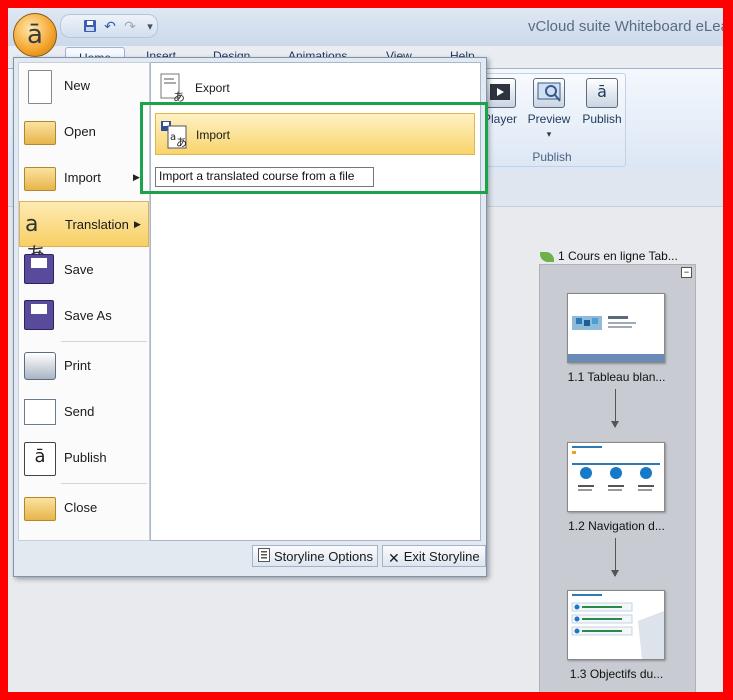 Image resolution: width=733 pixels, height=700 pixels. I want to click on storyline-options-label: Storyline Options, so click(323, 556).